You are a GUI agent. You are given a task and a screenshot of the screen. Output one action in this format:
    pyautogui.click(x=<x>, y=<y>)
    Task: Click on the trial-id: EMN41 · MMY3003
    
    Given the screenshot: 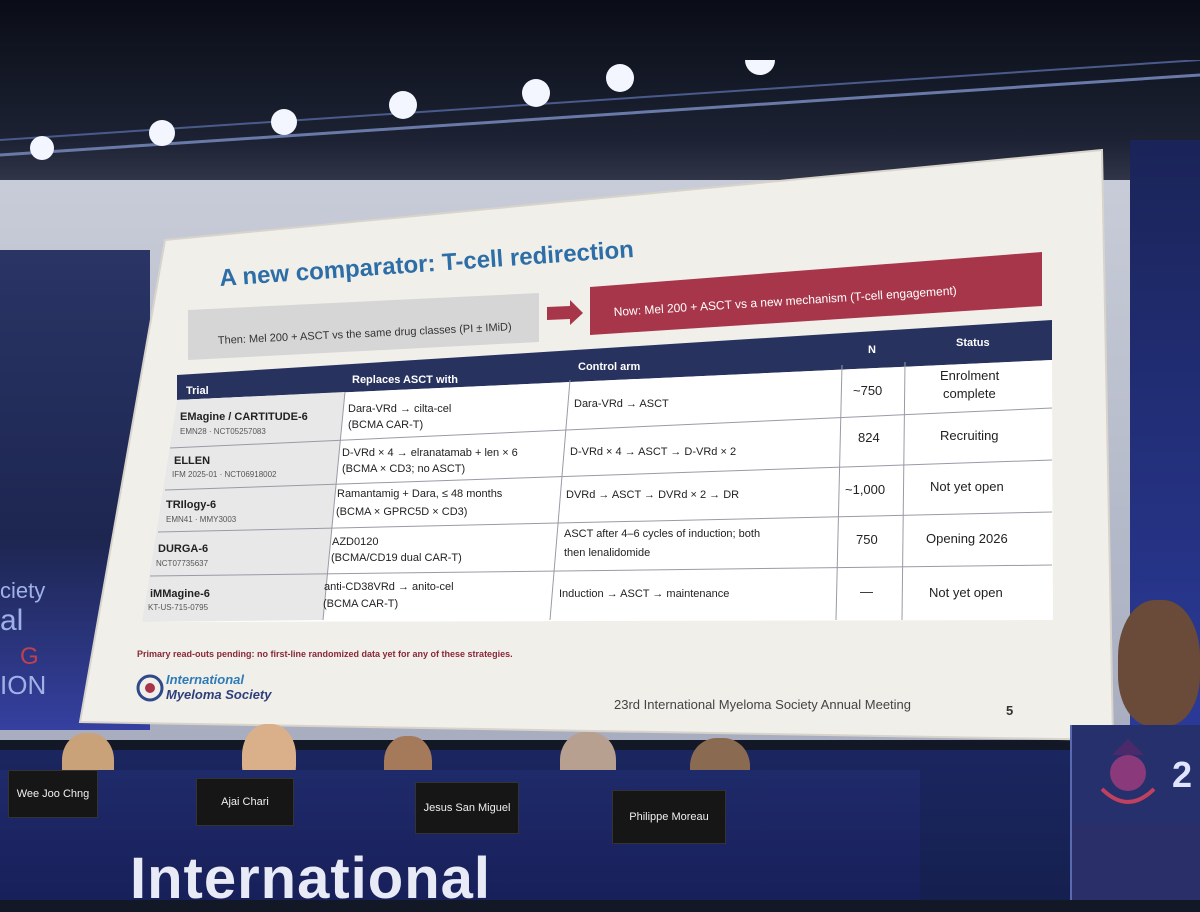 What is the action you would take?
    pyautogui.click(x=201, y=519)
    